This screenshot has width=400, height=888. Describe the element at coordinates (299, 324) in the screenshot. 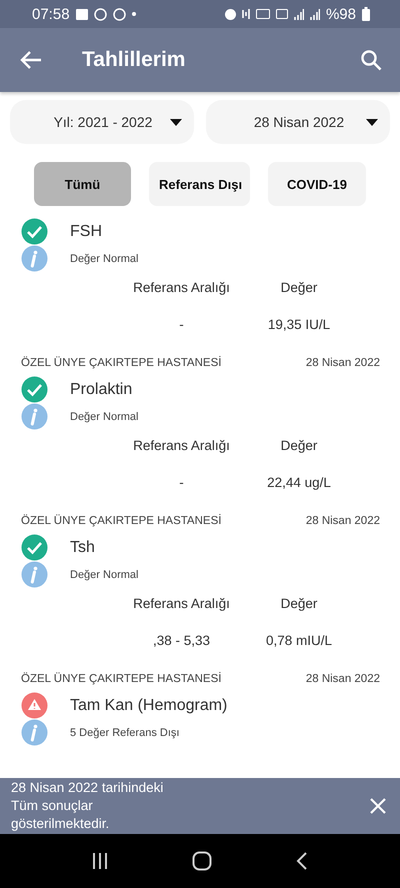

I see `result-value: 19,35 IU/L` at that location.